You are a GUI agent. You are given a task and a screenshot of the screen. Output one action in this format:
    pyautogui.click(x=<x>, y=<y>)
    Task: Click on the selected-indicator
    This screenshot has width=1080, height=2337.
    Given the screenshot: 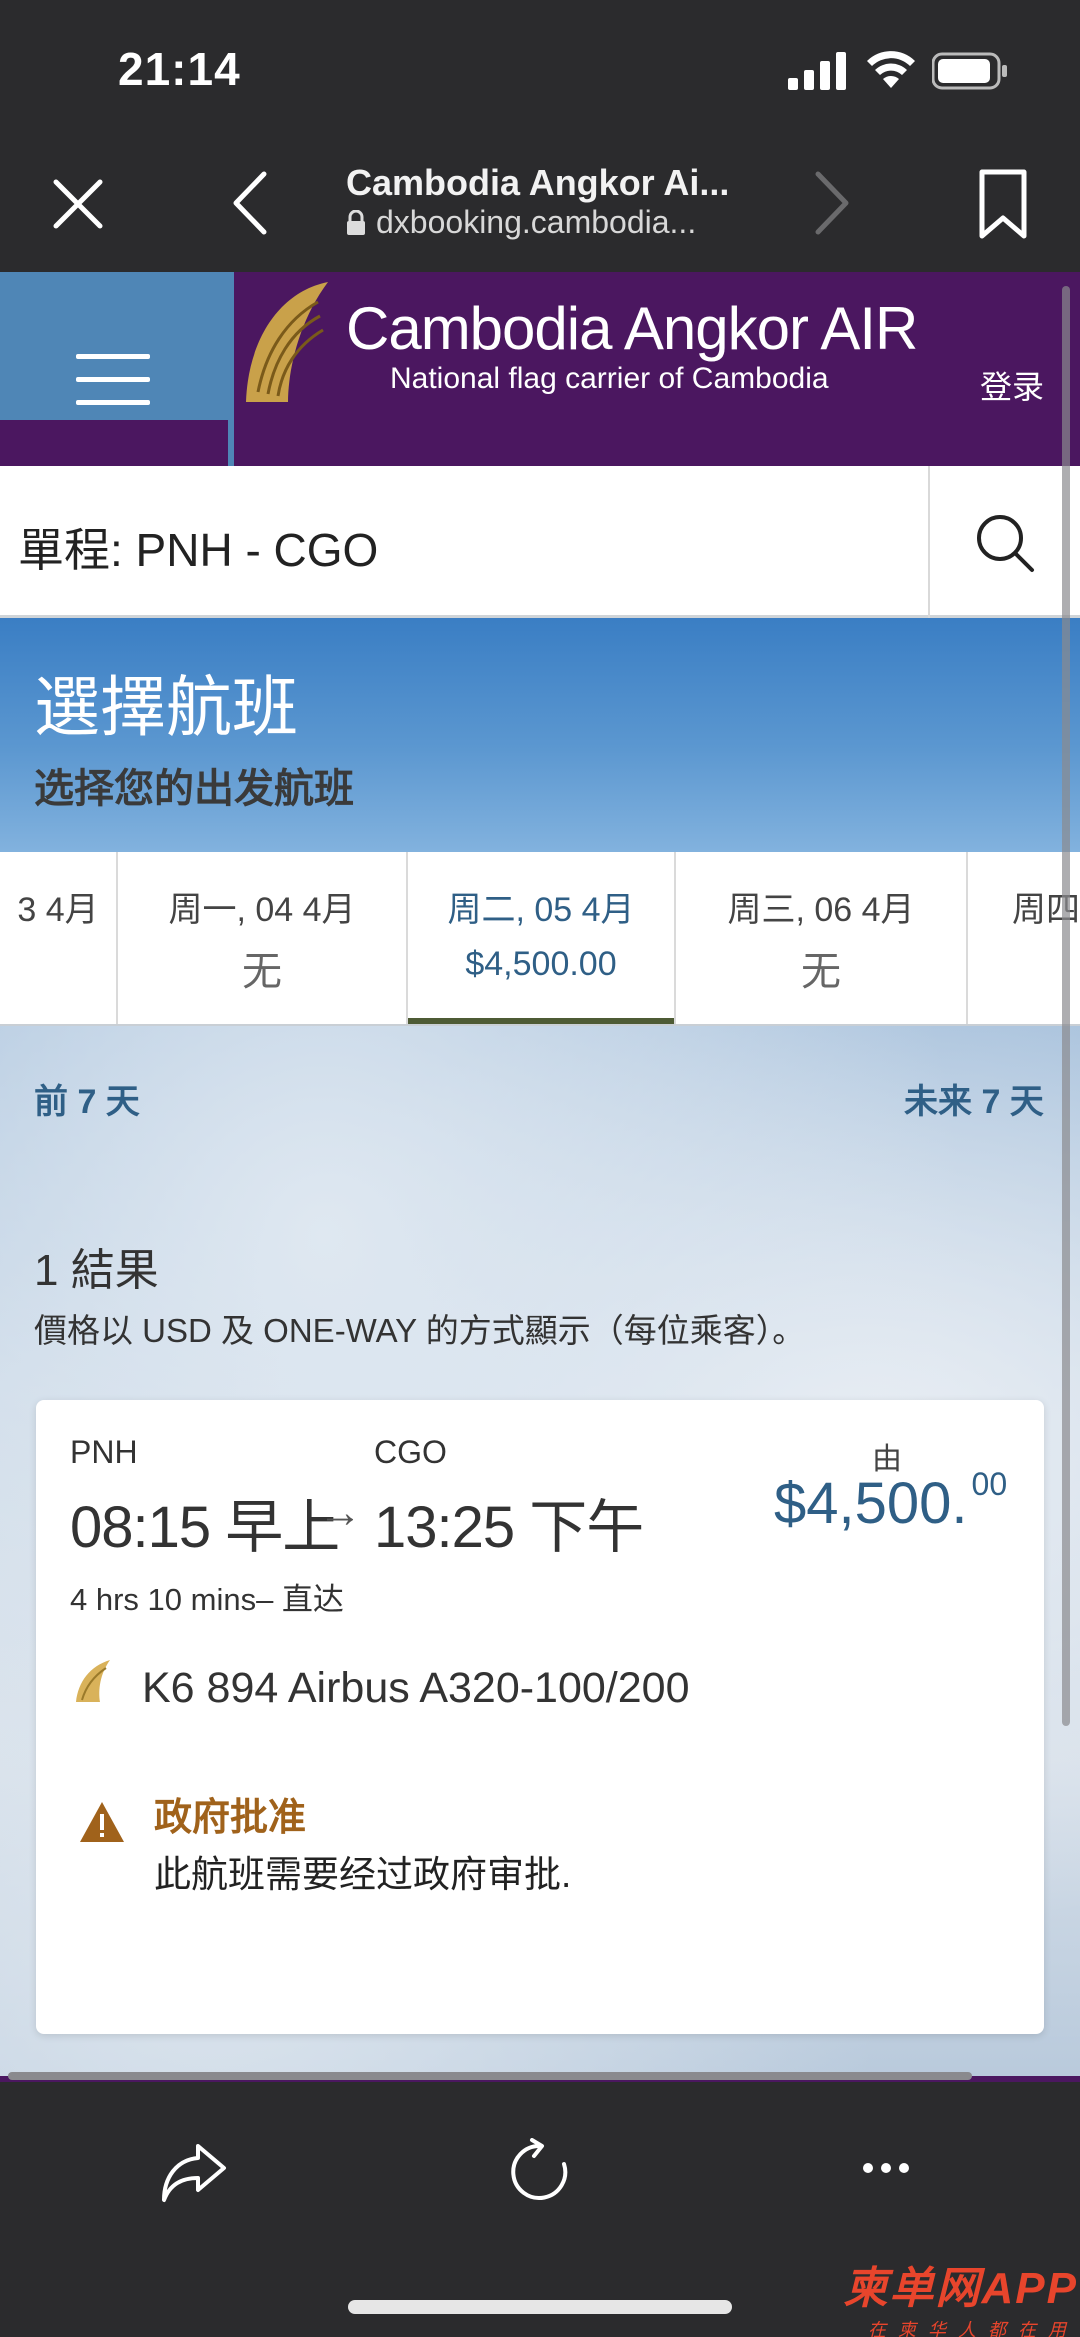 What is the action you would take?
    pyautogui.click(x=541, y=1021)
    